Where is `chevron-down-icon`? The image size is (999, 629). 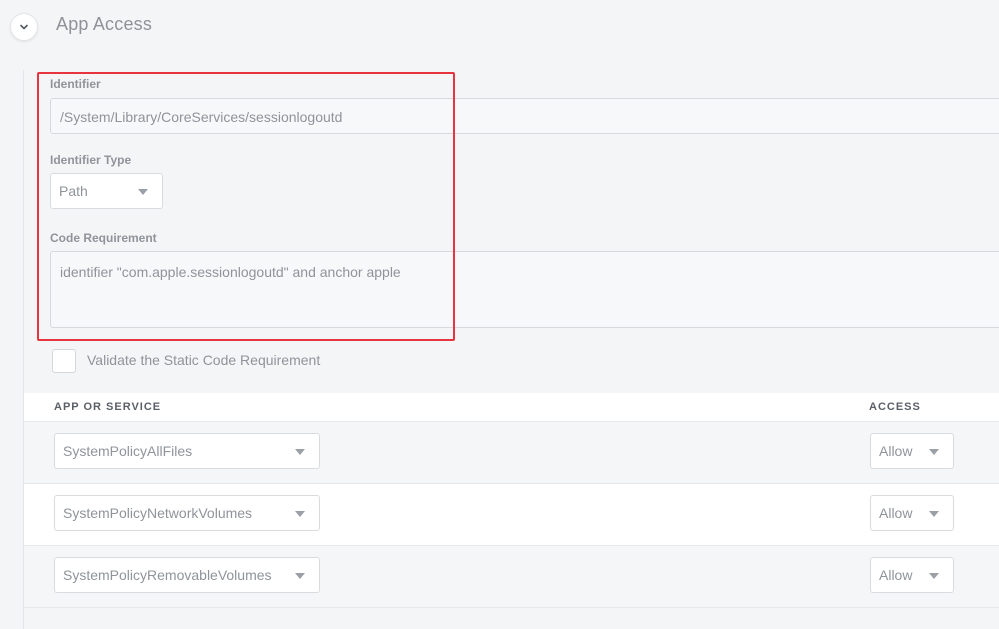
chevron-down-icon is located at coordinates (24, 27).